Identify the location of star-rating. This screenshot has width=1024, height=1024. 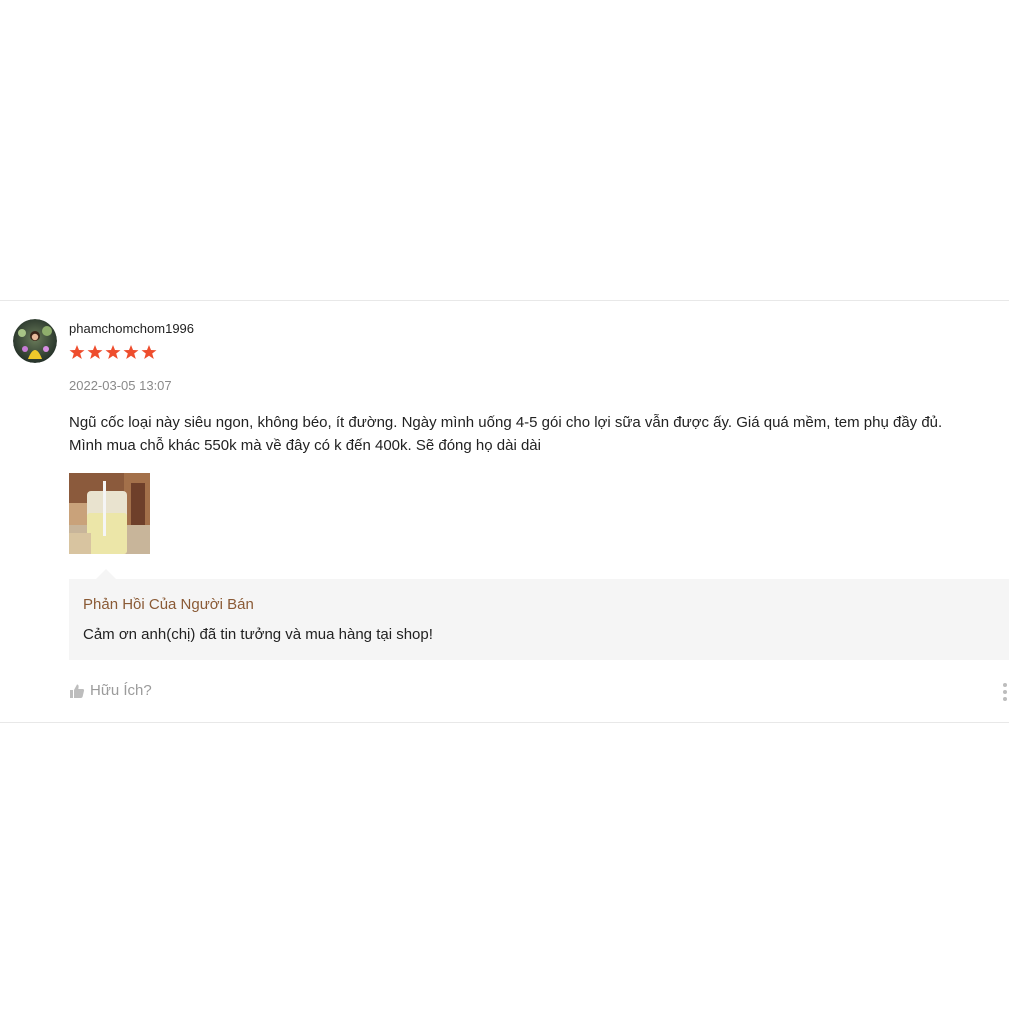
(113, 352).